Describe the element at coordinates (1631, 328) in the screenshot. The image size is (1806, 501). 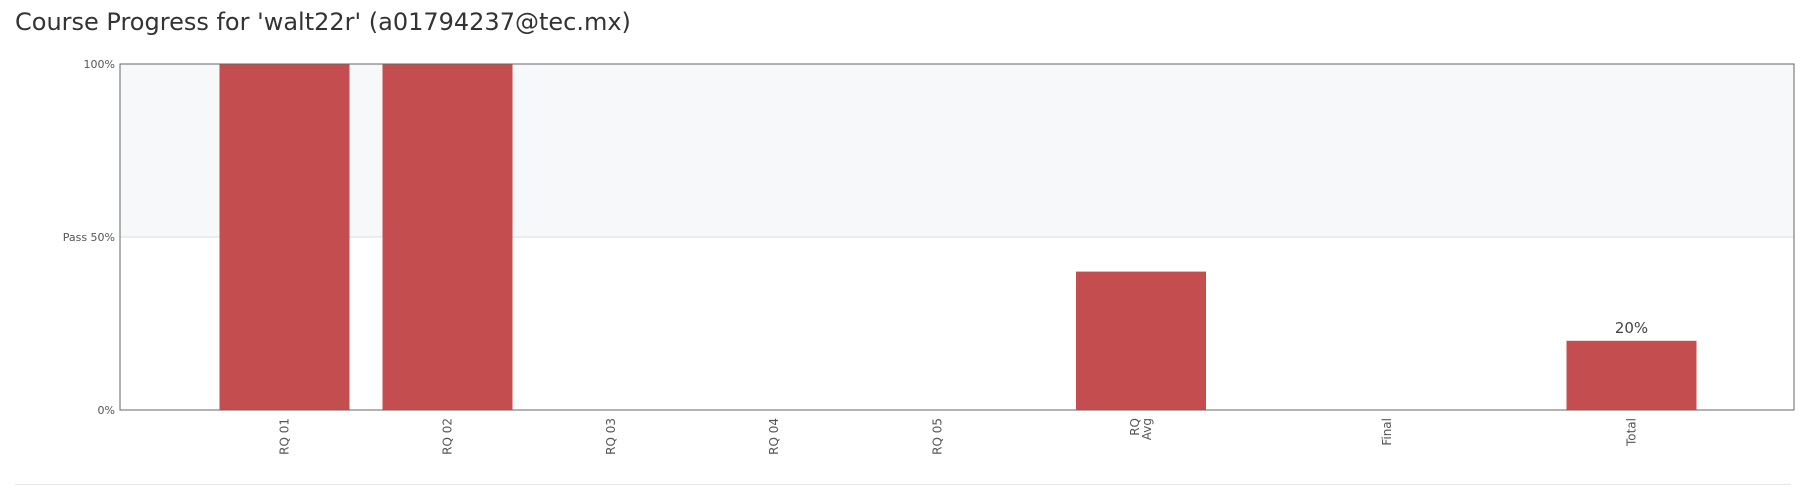
I see `data-label: 20%` at that location.